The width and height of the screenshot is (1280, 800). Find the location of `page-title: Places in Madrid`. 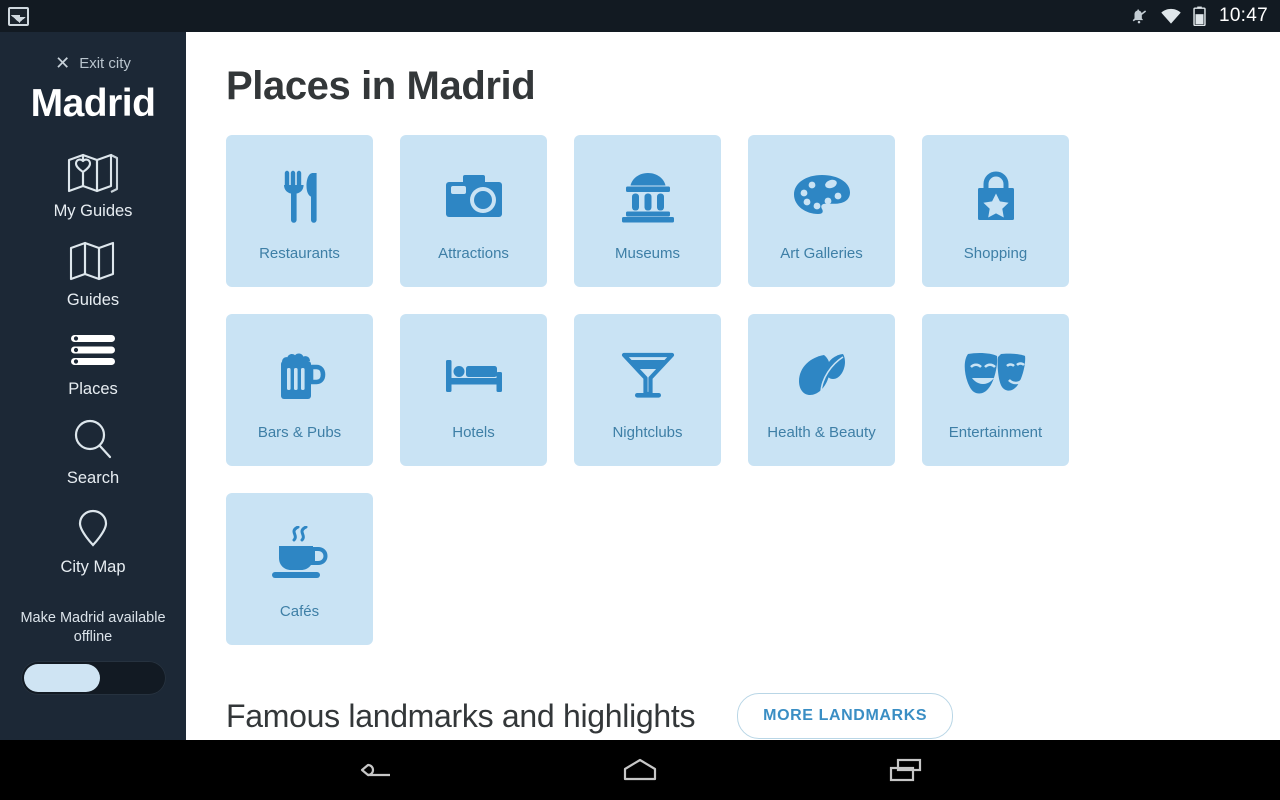

page-title: Places in Madrid is located at coordinates (381, 86).